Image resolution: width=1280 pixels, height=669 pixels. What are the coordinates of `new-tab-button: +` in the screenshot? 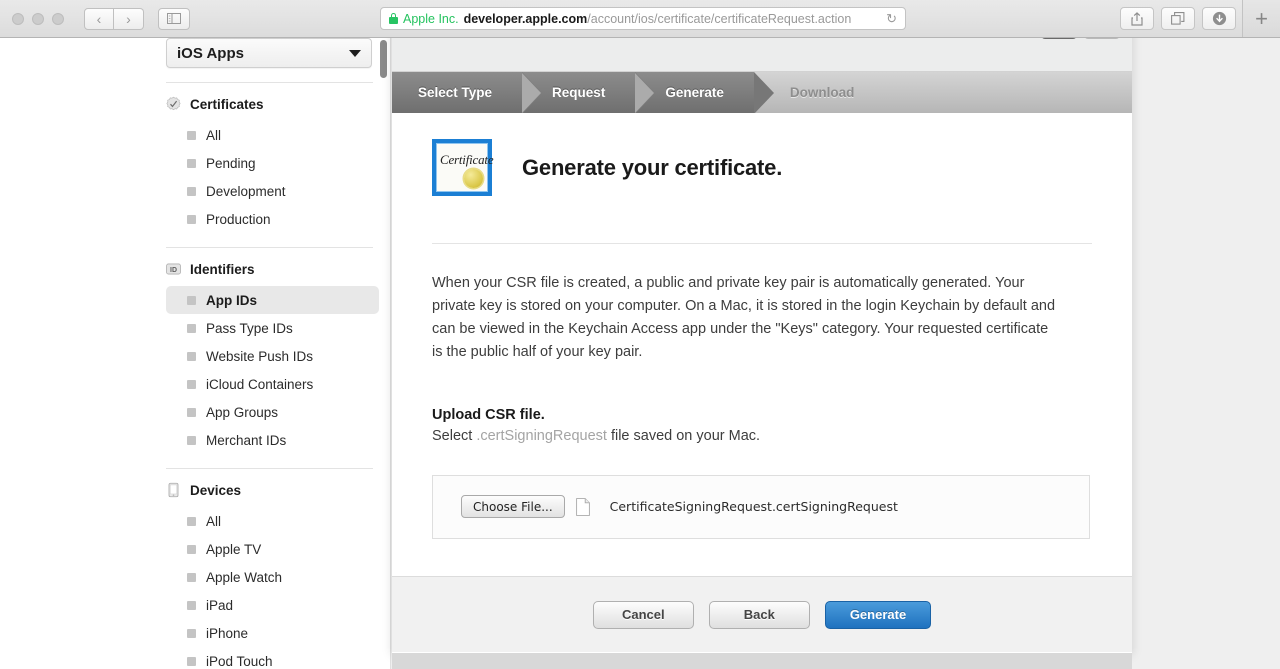 It's located at (1261, 18).